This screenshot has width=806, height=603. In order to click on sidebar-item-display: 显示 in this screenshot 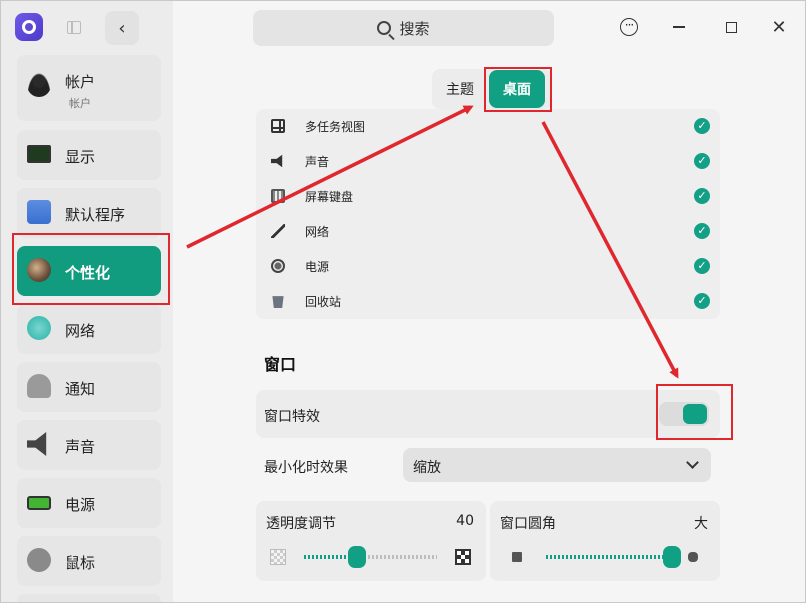, I will do `click(89, 155)`.